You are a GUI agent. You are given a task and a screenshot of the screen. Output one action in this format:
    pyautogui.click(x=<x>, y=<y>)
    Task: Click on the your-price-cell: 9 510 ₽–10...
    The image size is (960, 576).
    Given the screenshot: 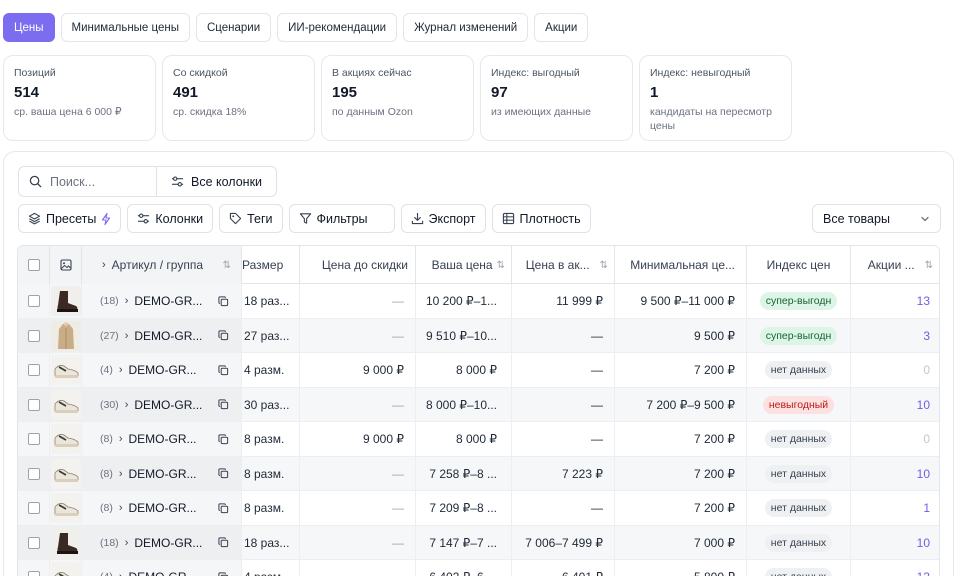 What is the action you would take?
    pyautogui.click(x=464, y=335)
    